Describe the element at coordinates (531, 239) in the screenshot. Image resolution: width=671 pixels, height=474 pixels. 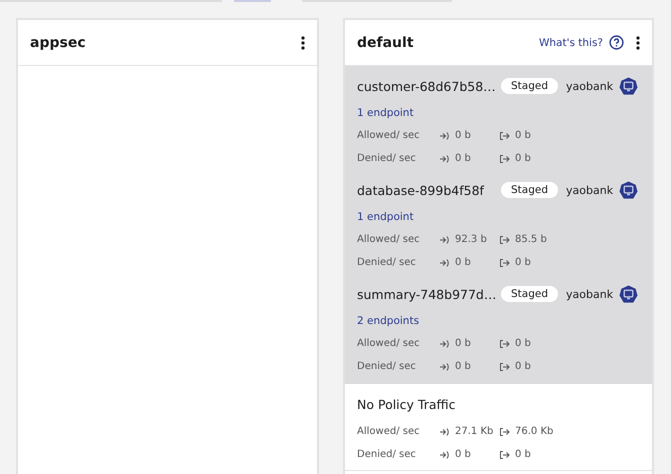
I see `stat-value: 85.5 b` at that location.